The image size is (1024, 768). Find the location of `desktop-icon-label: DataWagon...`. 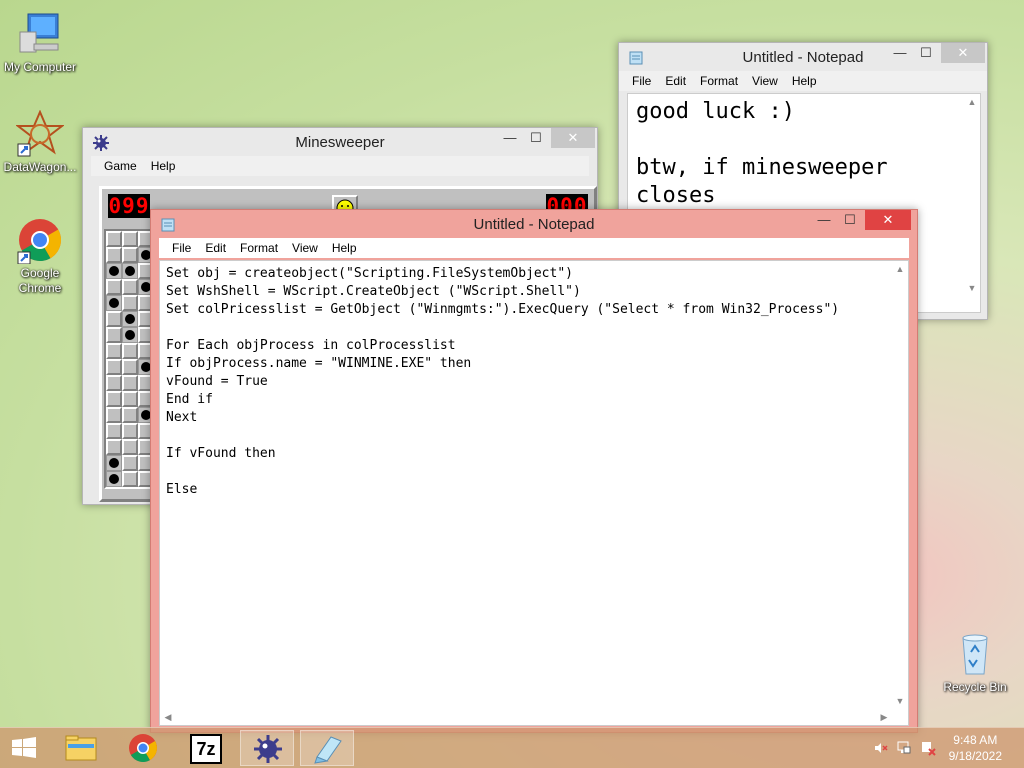

desktop-icon-label: DataWagon... is located at coordinates (40, 167).